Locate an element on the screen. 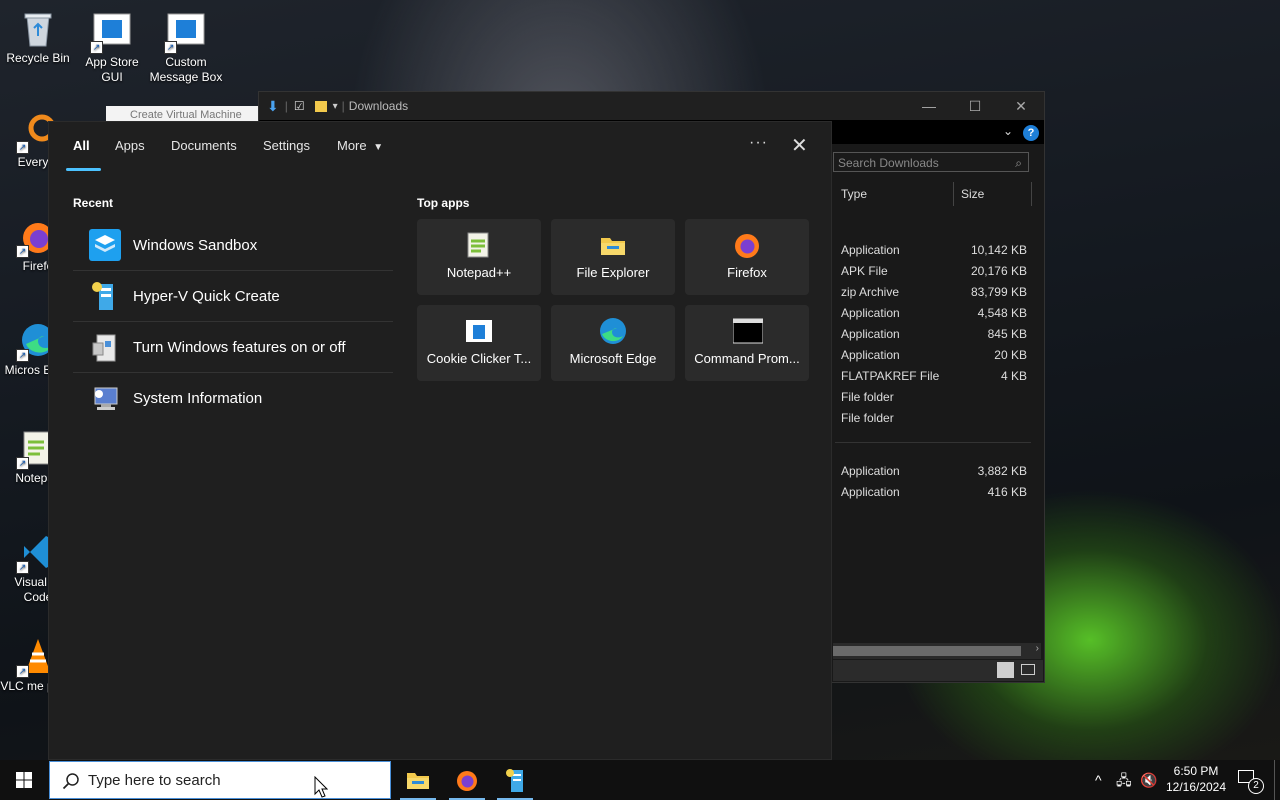 This screenshot has height=800, width=1280. chevron-down-icon: ▾ is located at coordinates (335, 106).